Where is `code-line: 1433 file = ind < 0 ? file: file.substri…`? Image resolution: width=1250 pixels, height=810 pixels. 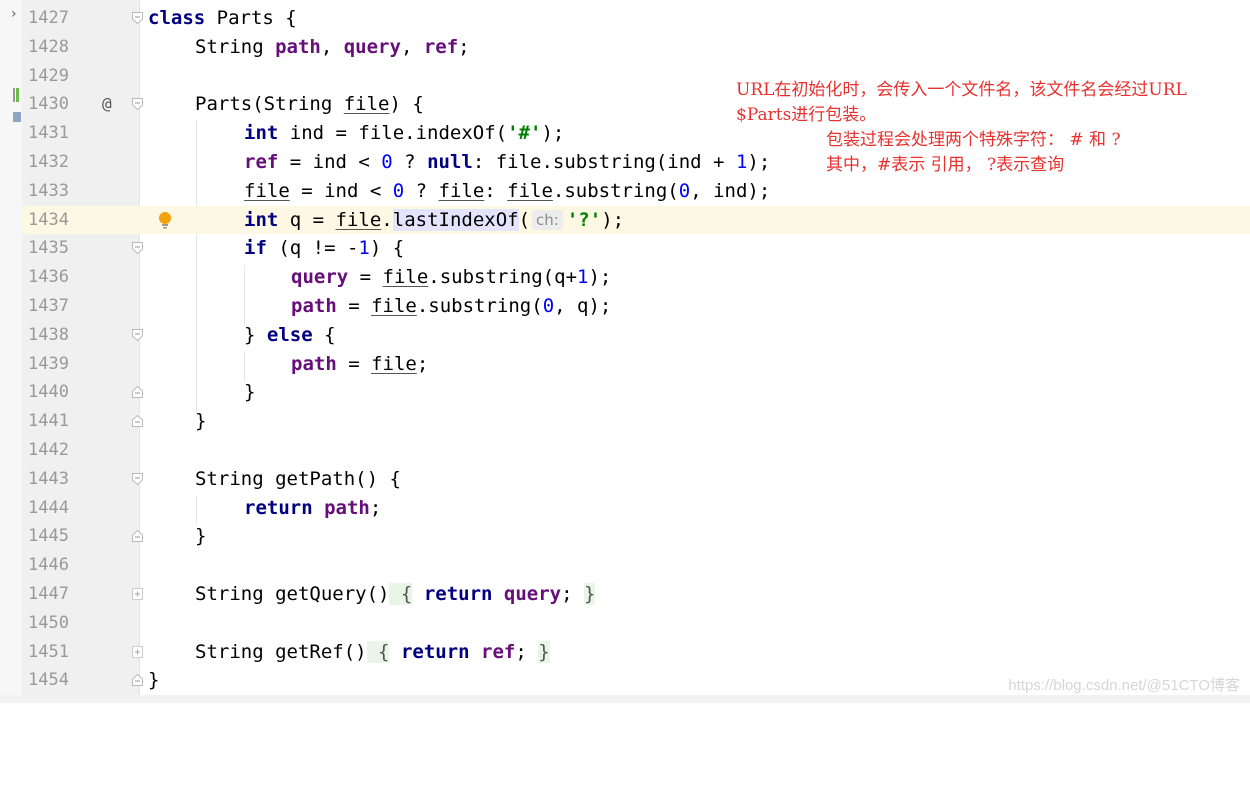
code-line: 1433 file = ind < 0 ? file: file.substri… is located at coordinates (625, 191).